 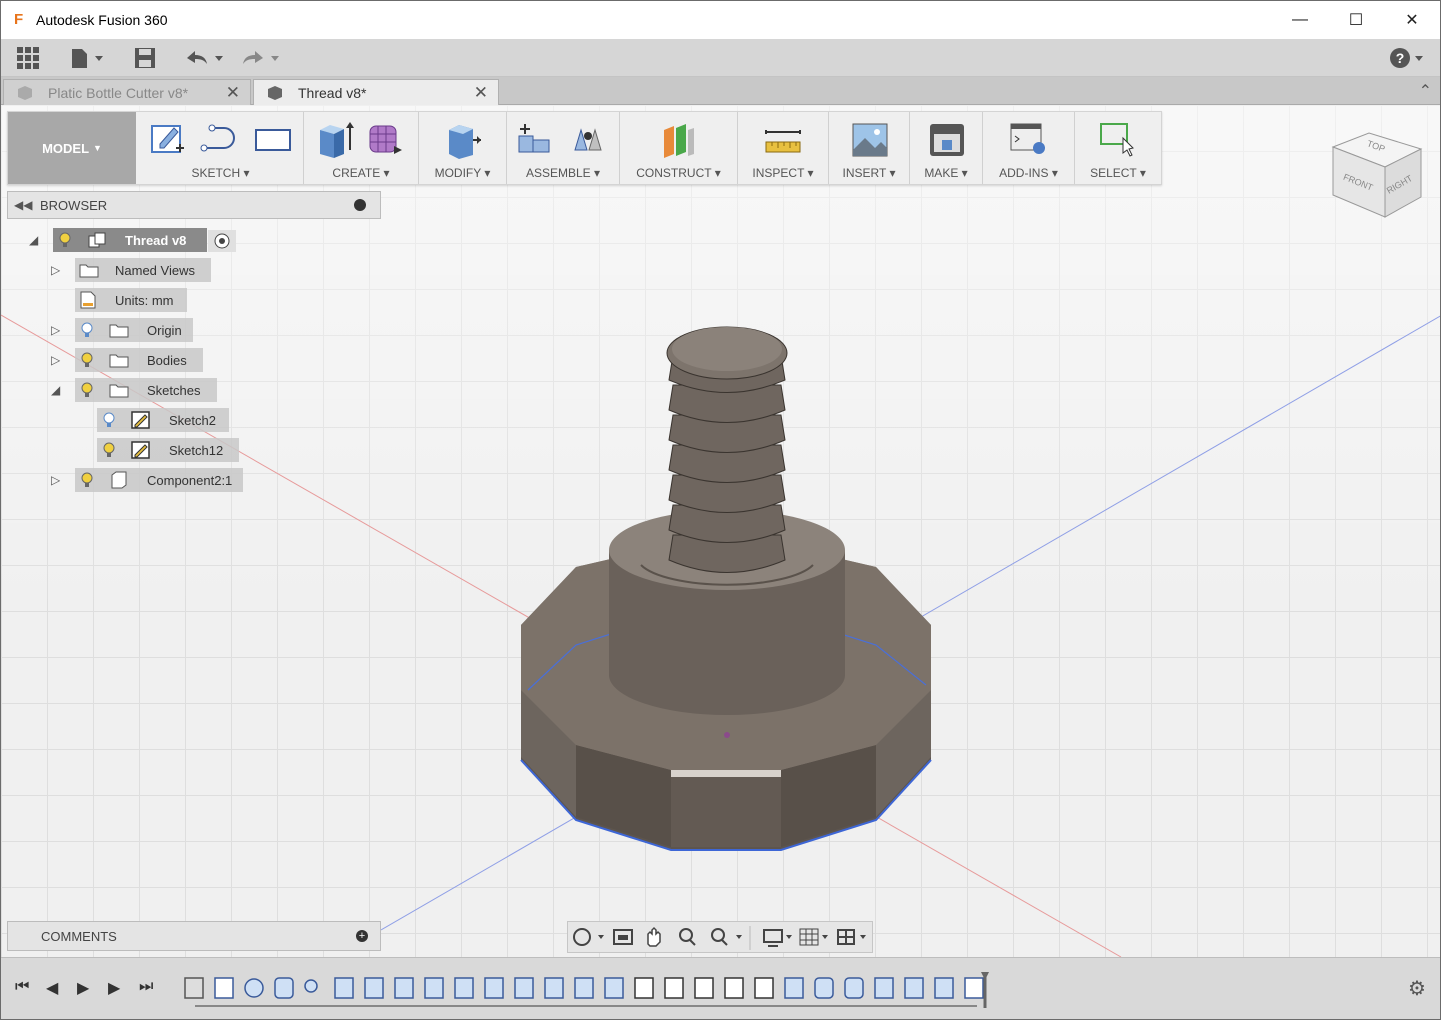 I want to click on create-group-label: CREATE ▾, so click(x=361, y=173).